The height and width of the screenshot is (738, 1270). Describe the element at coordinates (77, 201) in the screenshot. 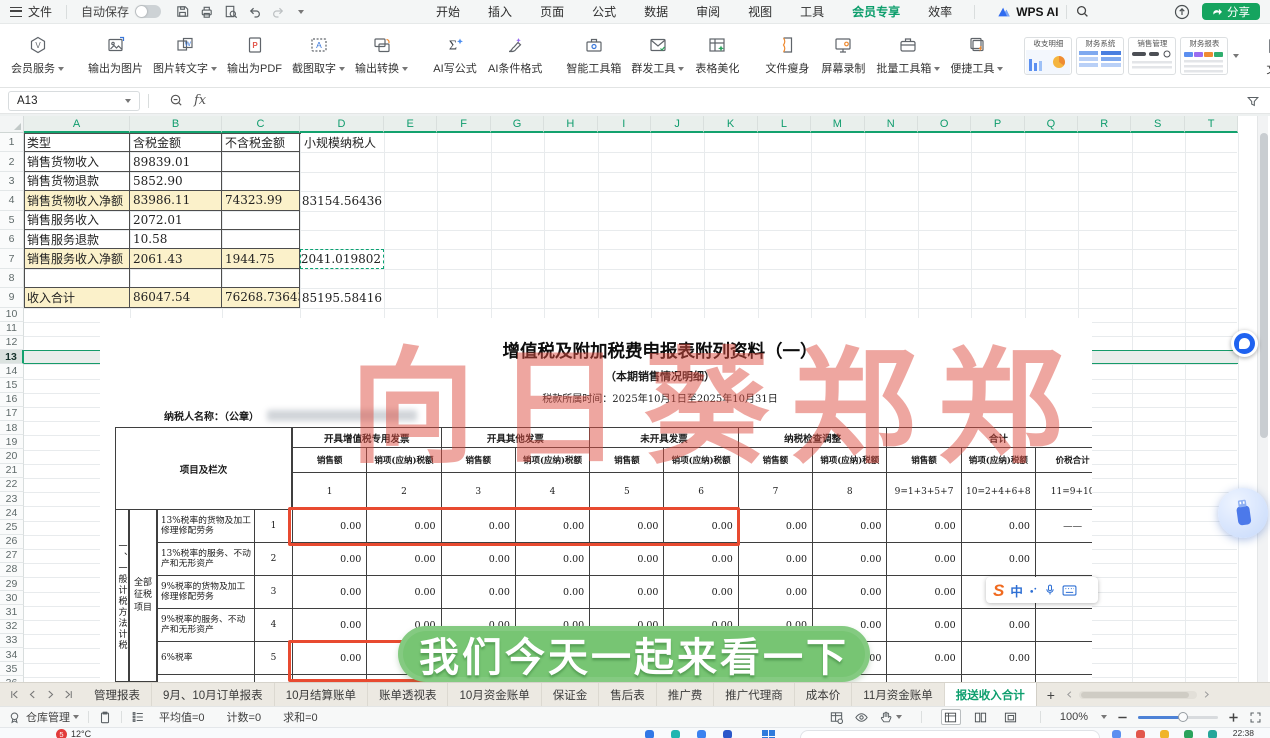

I see `cell-A4: 销售货物收入净额` at that location.